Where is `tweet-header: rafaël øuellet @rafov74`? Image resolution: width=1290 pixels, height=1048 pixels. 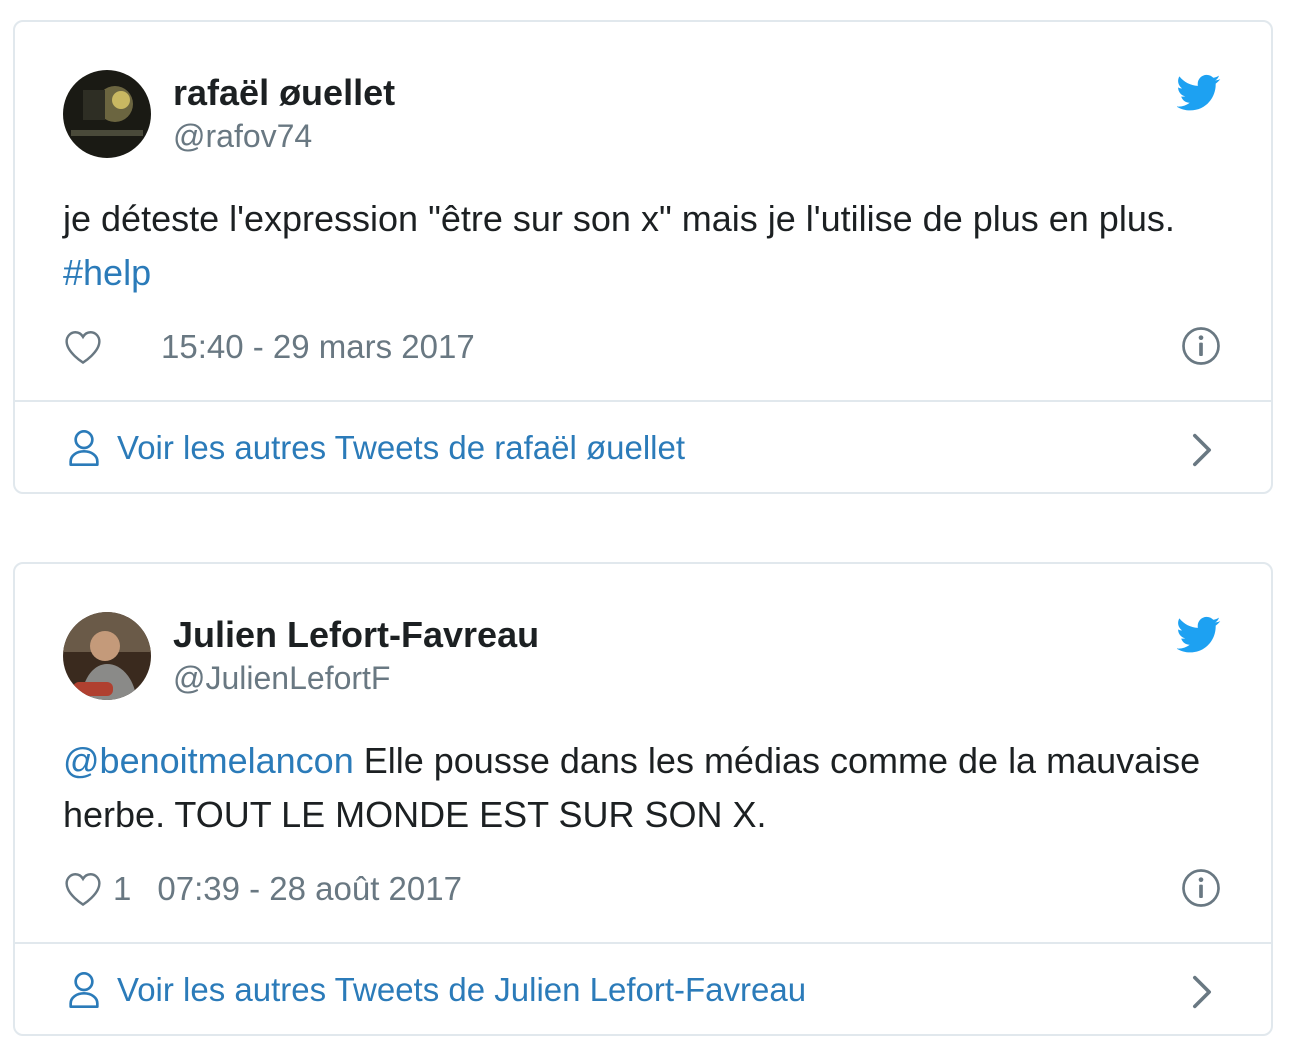
tweet-header: rafaël øuellet @rafov74 is located at coordinates (229, 114).